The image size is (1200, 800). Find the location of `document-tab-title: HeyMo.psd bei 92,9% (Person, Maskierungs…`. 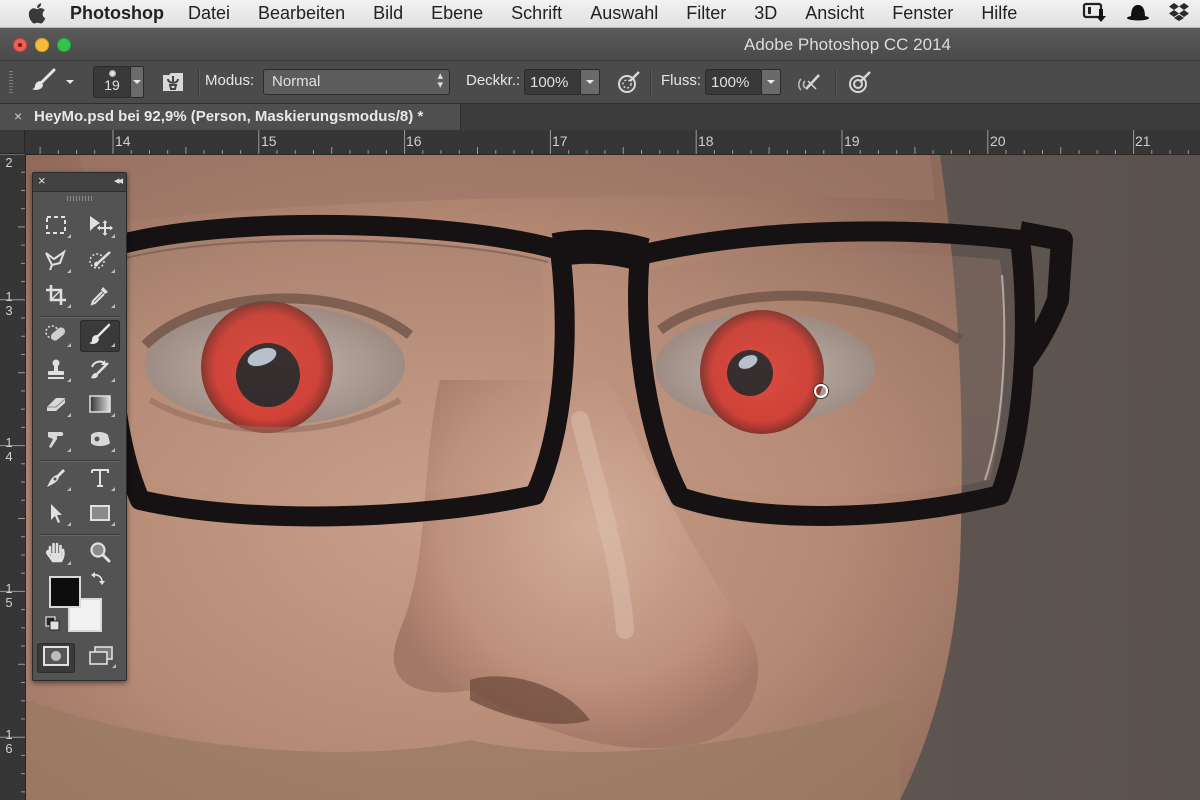

document-tab-title: HeyMo.psd bei 92,9% (Person, Maskierungs… is located at coordinates (229, 116).